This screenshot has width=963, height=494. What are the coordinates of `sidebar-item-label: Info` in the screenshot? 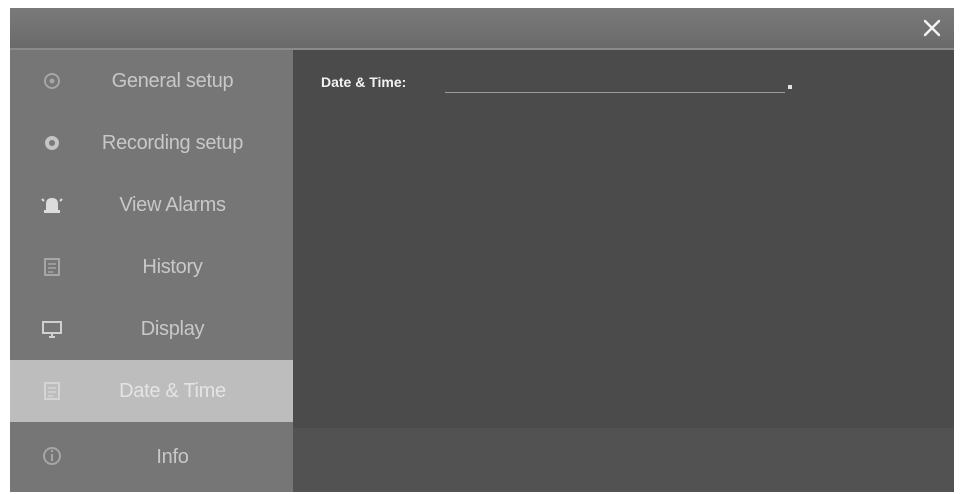 It's located at (172, 457).